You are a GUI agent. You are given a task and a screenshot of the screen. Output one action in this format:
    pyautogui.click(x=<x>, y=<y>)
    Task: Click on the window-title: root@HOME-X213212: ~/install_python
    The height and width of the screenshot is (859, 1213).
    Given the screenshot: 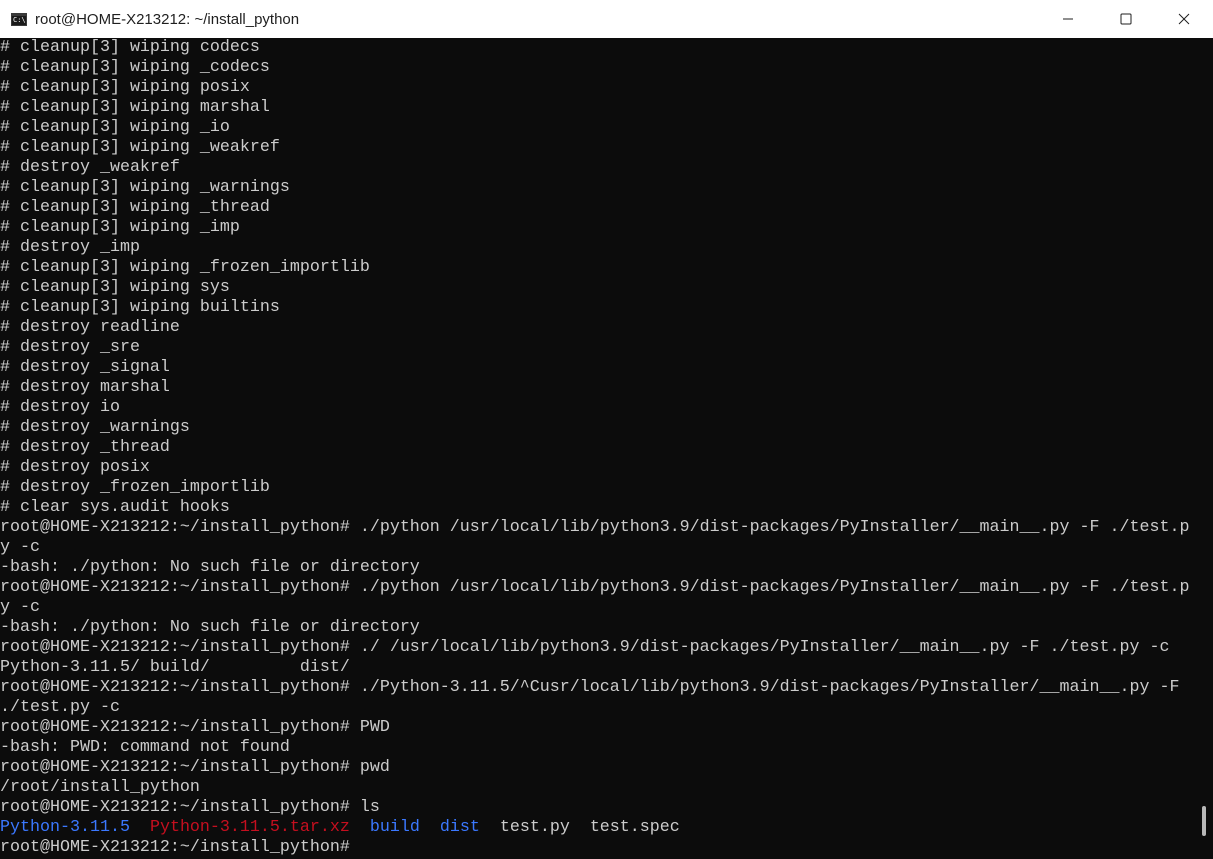 What is the action you would take?
    pyautogui.click(x=167, y=19)
    